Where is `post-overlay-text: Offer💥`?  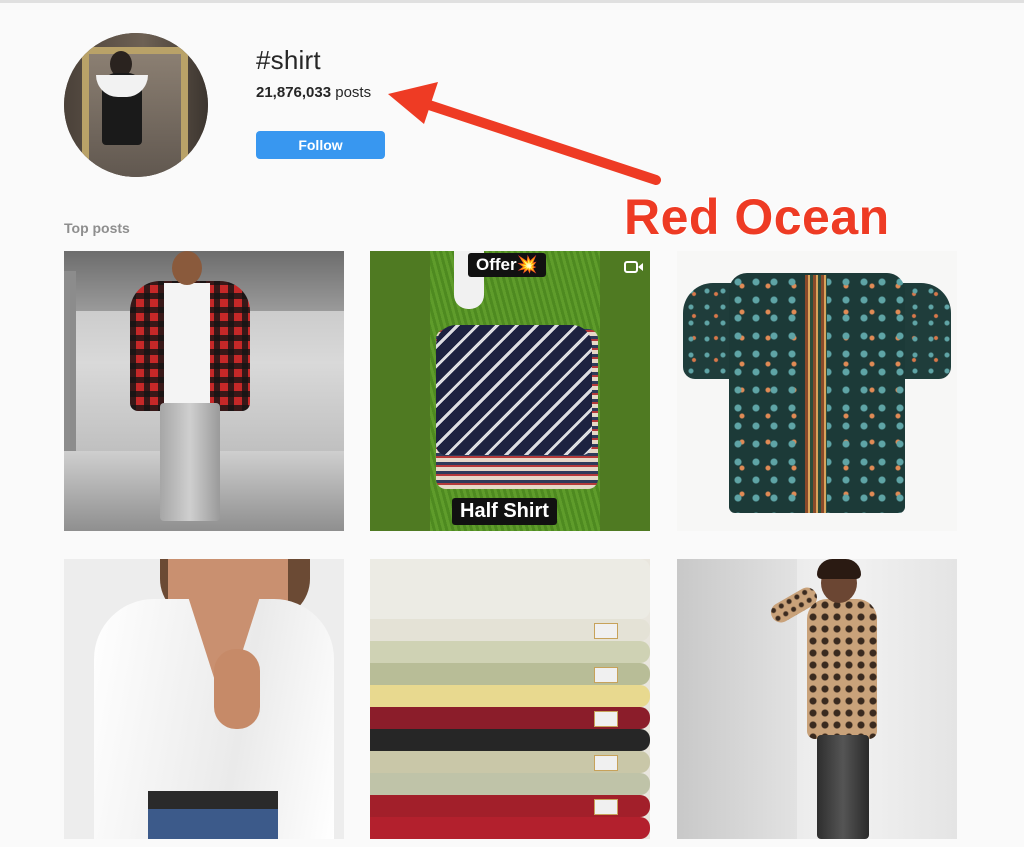
post-overlay-text: Offer💥 is located at coordinates (507, 265).